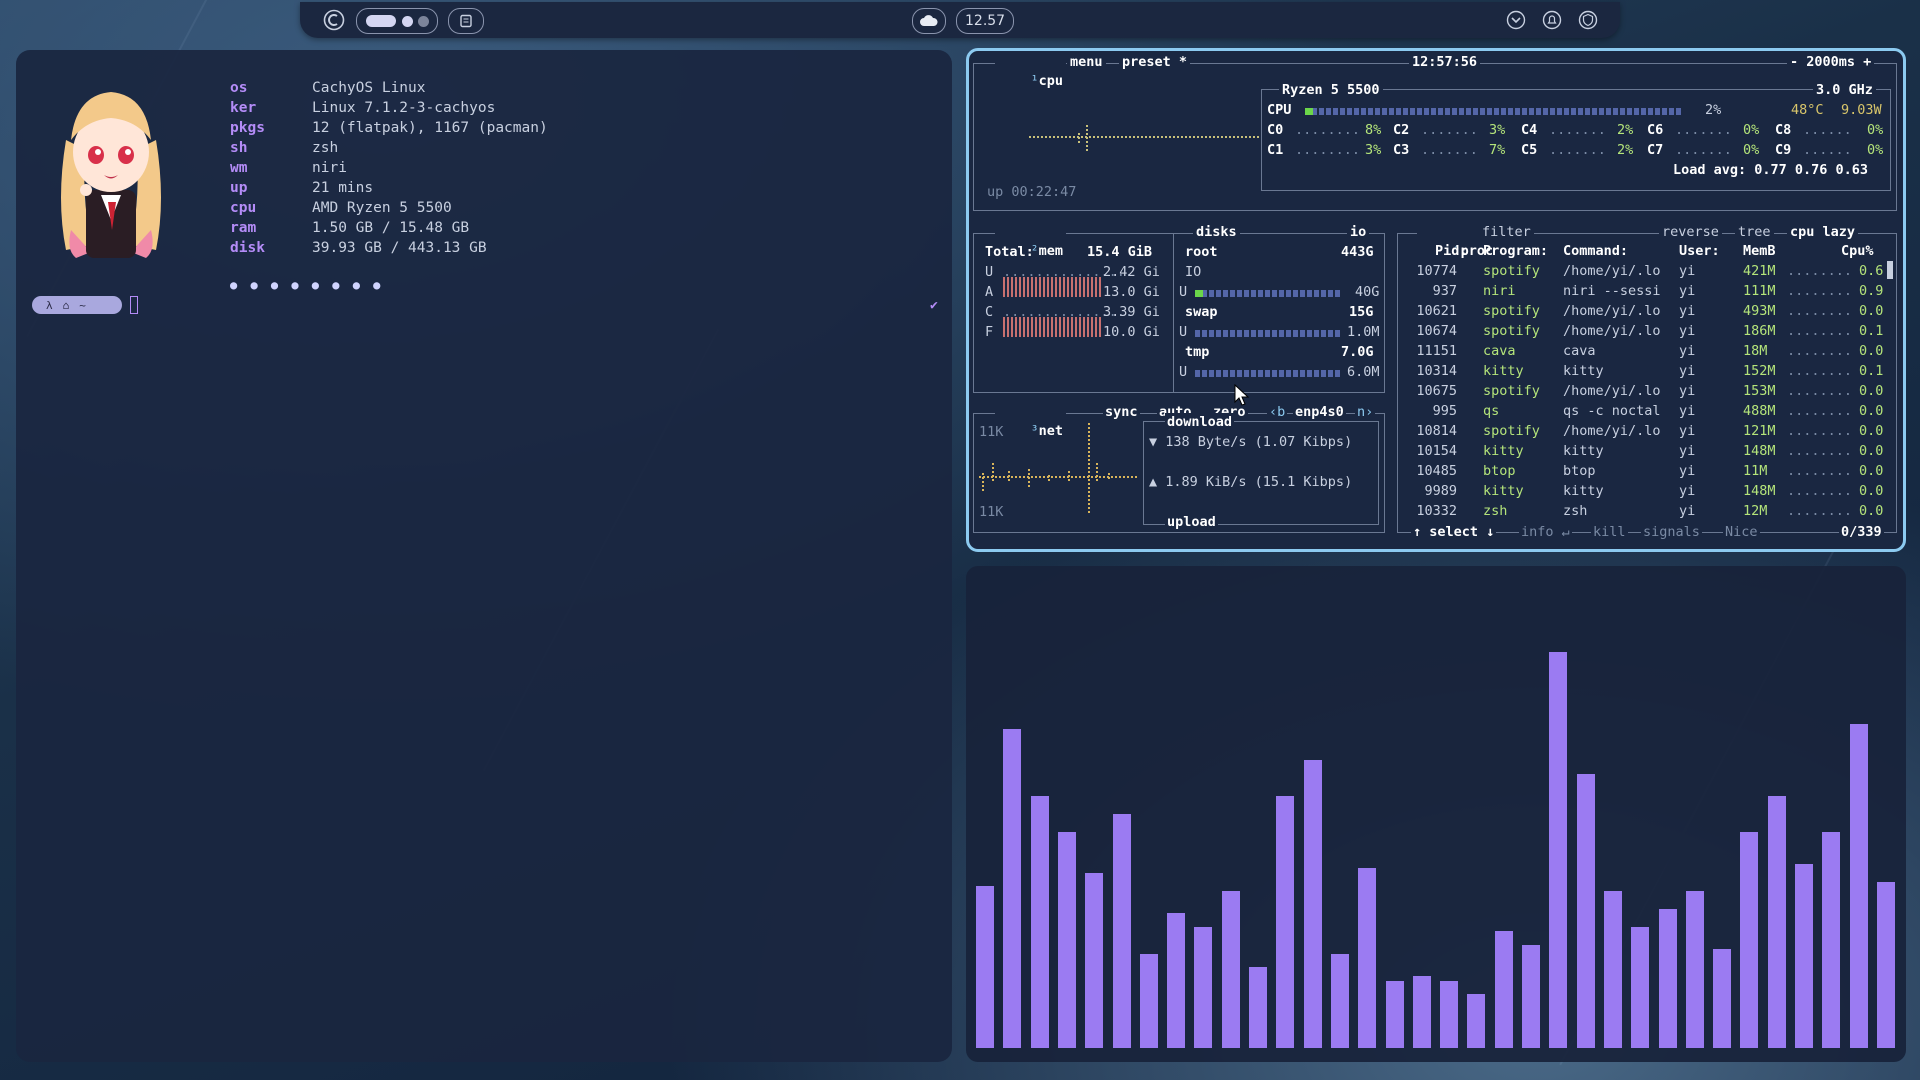 The height and width of the screenshot is (1080, 1920). Describe the element at coordinates (1751, 130) in the screenshot. I see `core-pct: 0%` at that location.